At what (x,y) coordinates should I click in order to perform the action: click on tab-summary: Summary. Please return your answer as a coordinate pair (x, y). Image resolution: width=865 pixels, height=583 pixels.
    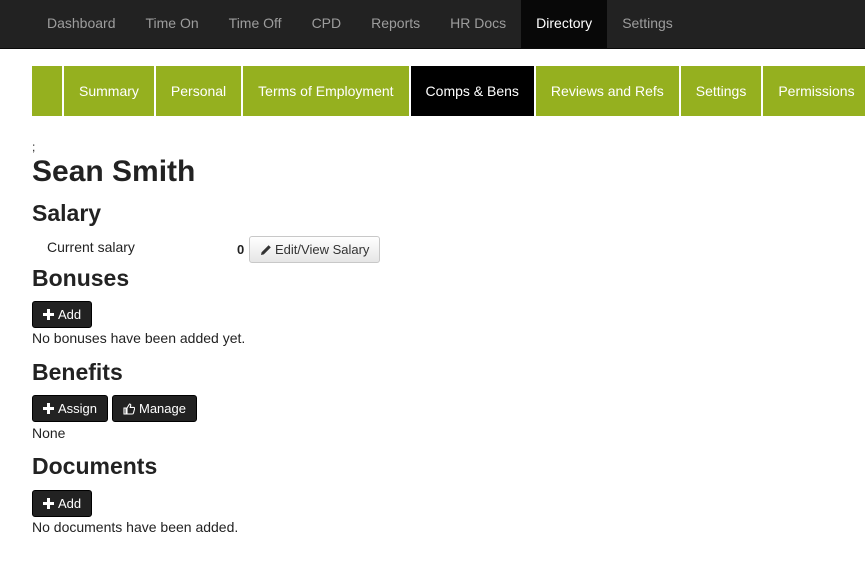
    Looking at the image, I should click on (110, 91).